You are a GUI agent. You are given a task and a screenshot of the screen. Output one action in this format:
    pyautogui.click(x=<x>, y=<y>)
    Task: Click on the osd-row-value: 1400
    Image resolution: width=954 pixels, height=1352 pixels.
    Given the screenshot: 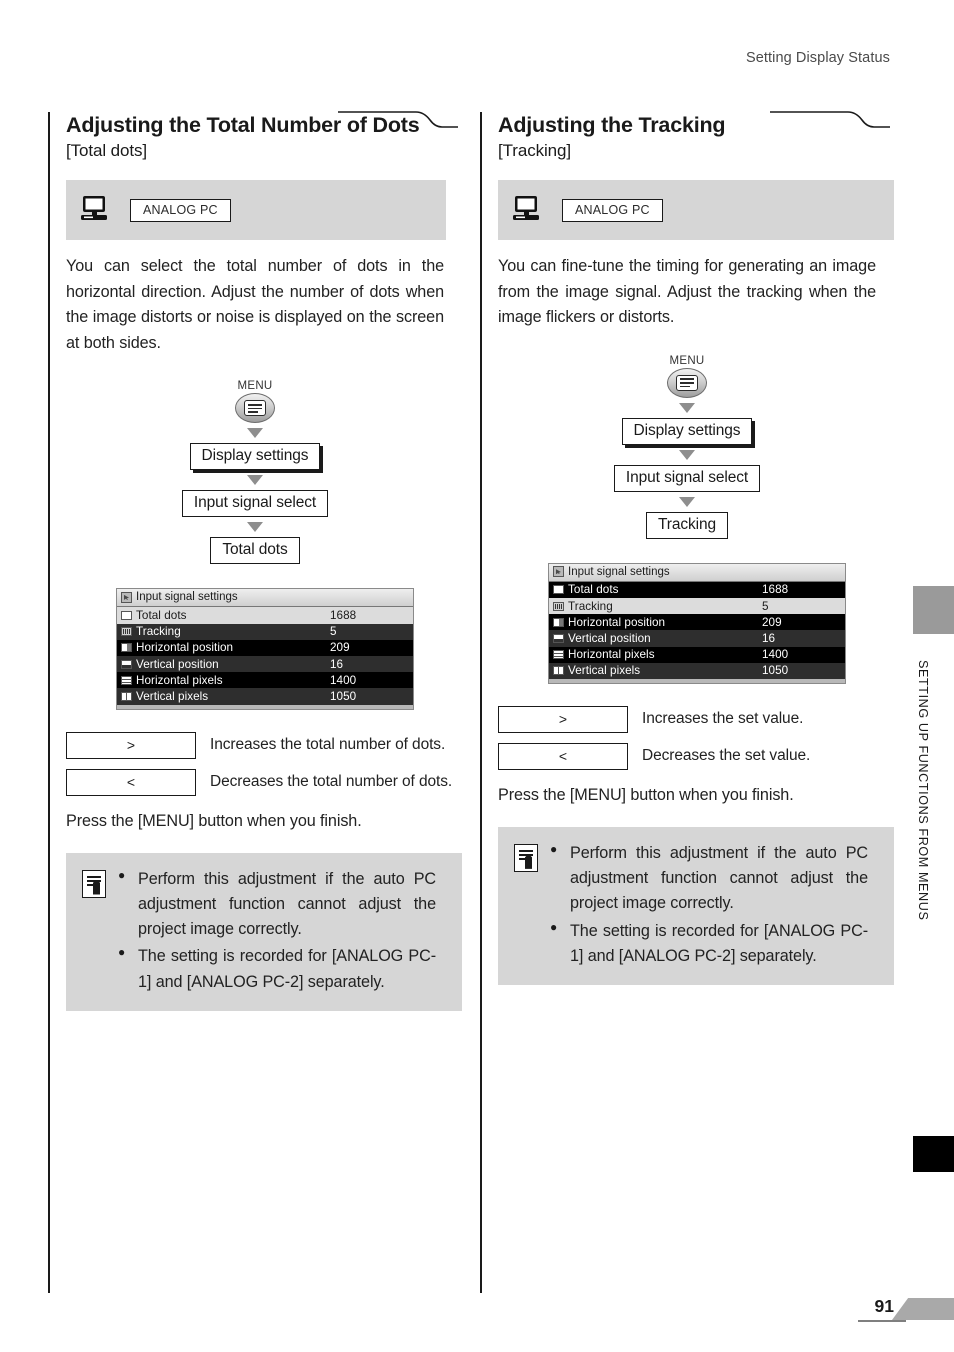 What is the action you would take?
    pyautogui.click(x=775, y=655)
    